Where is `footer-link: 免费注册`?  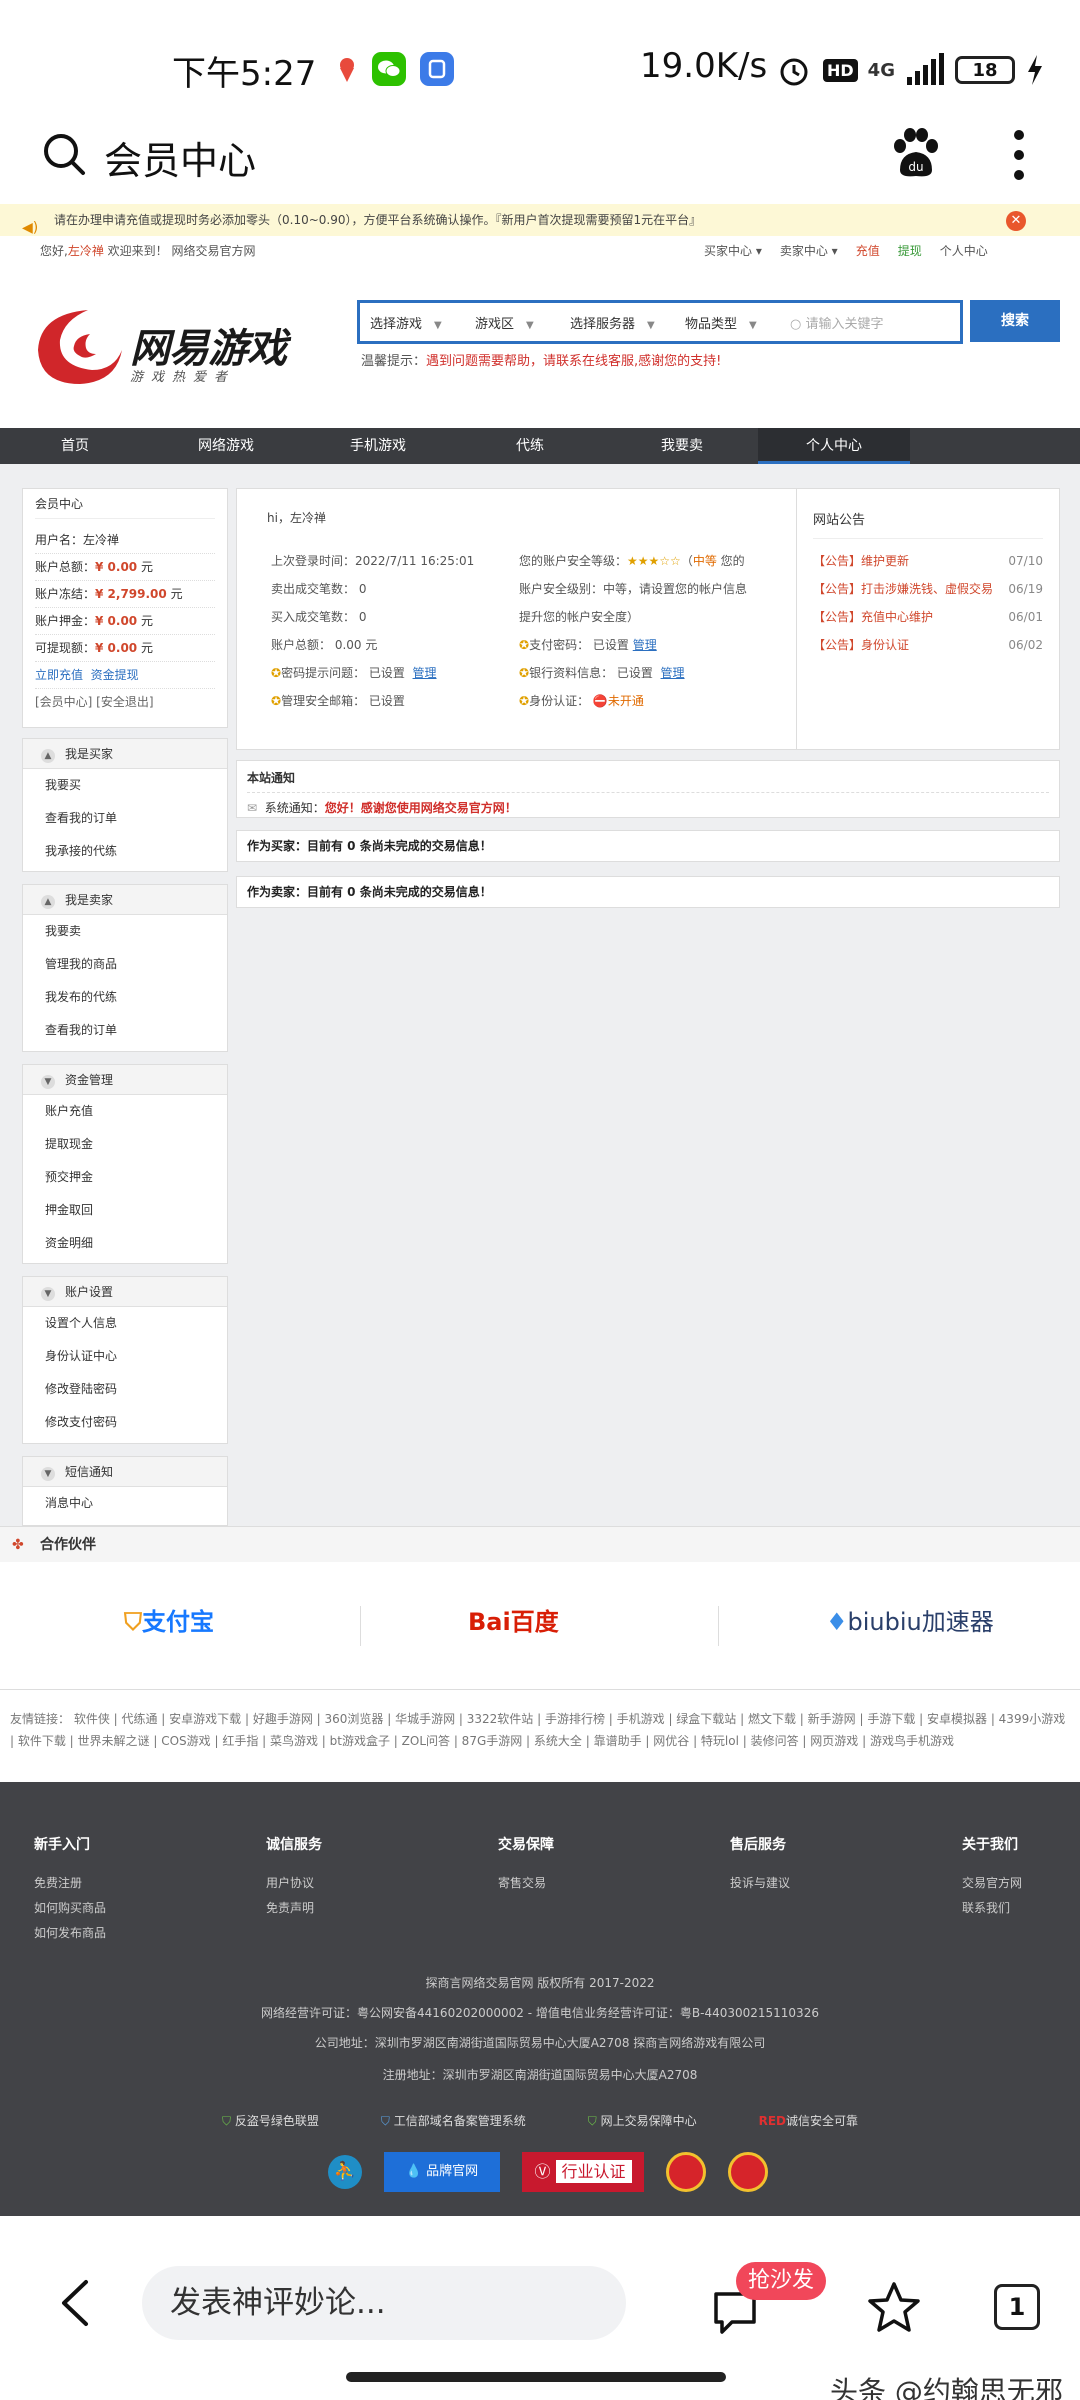 footer-link: 免费注册 is located at coordinates (70, 1886).